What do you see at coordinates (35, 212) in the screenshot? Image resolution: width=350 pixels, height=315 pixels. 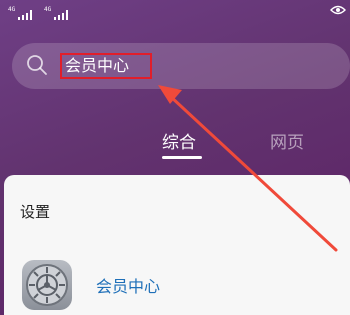 I see `section-title: 设置` at bounding box center [35, 212].